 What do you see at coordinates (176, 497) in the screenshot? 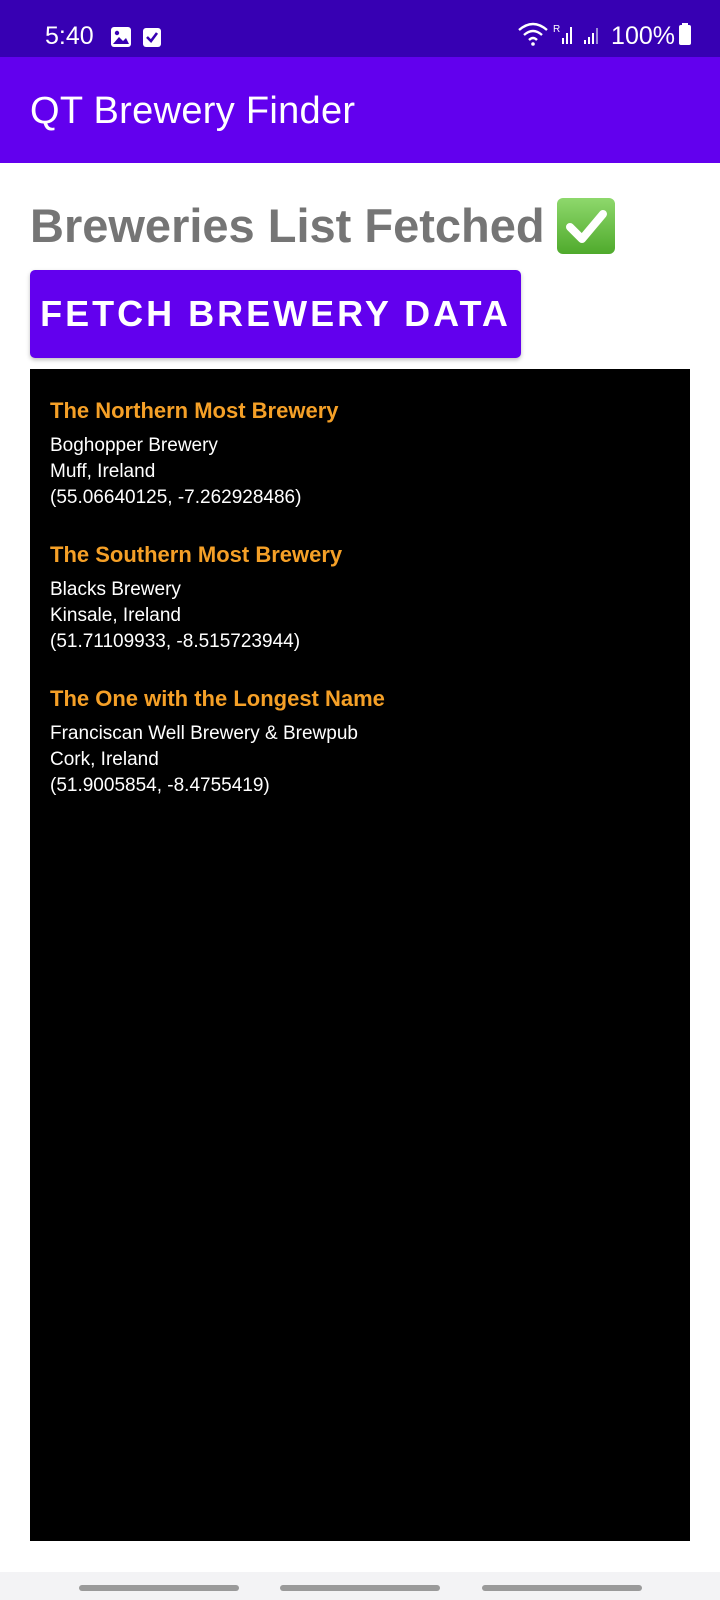
I see `brewery-coordinates: (55.06640125, -7.262928486)` at bounding box center [176, 497].